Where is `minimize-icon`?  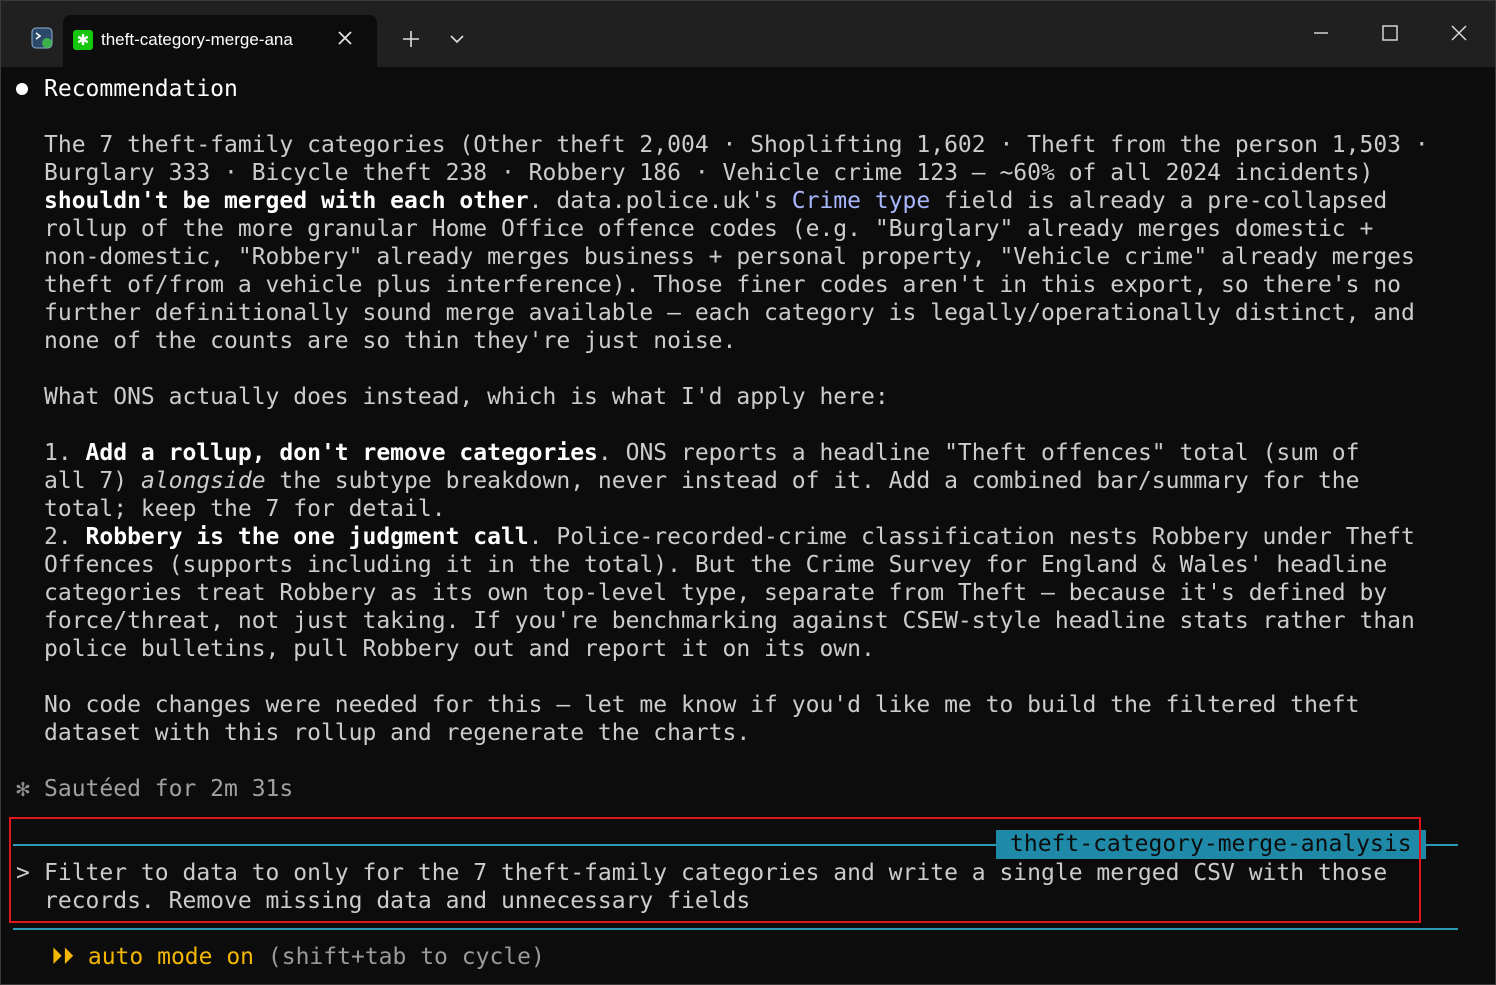
minimize-icon is located at coordinates (1321, 33).